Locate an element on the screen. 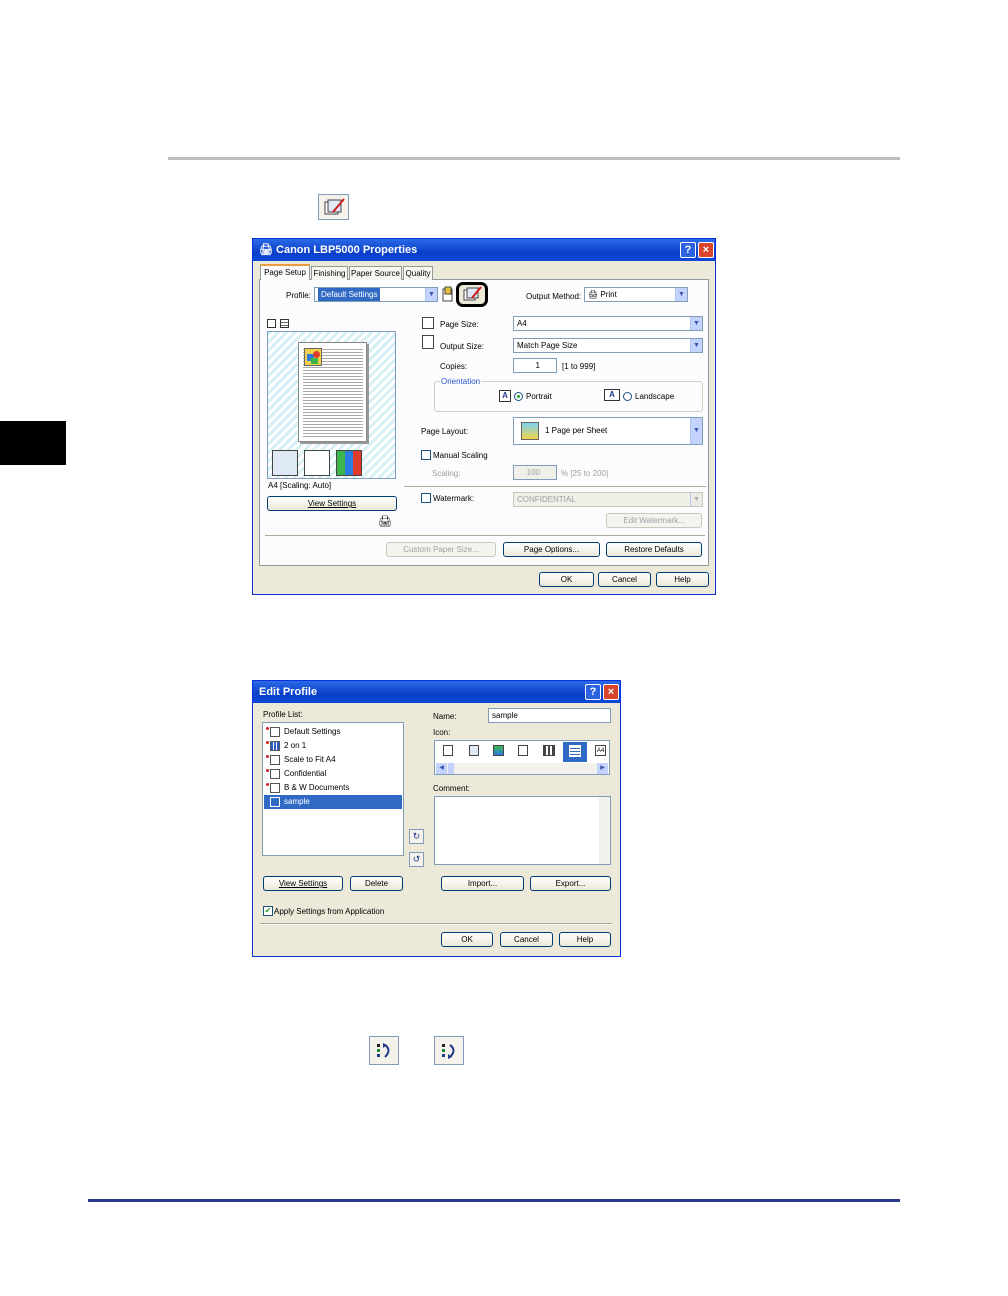 The image size is (1008, 1296). scroll-left-icon: ◀ is located at coordinates (441, 768).